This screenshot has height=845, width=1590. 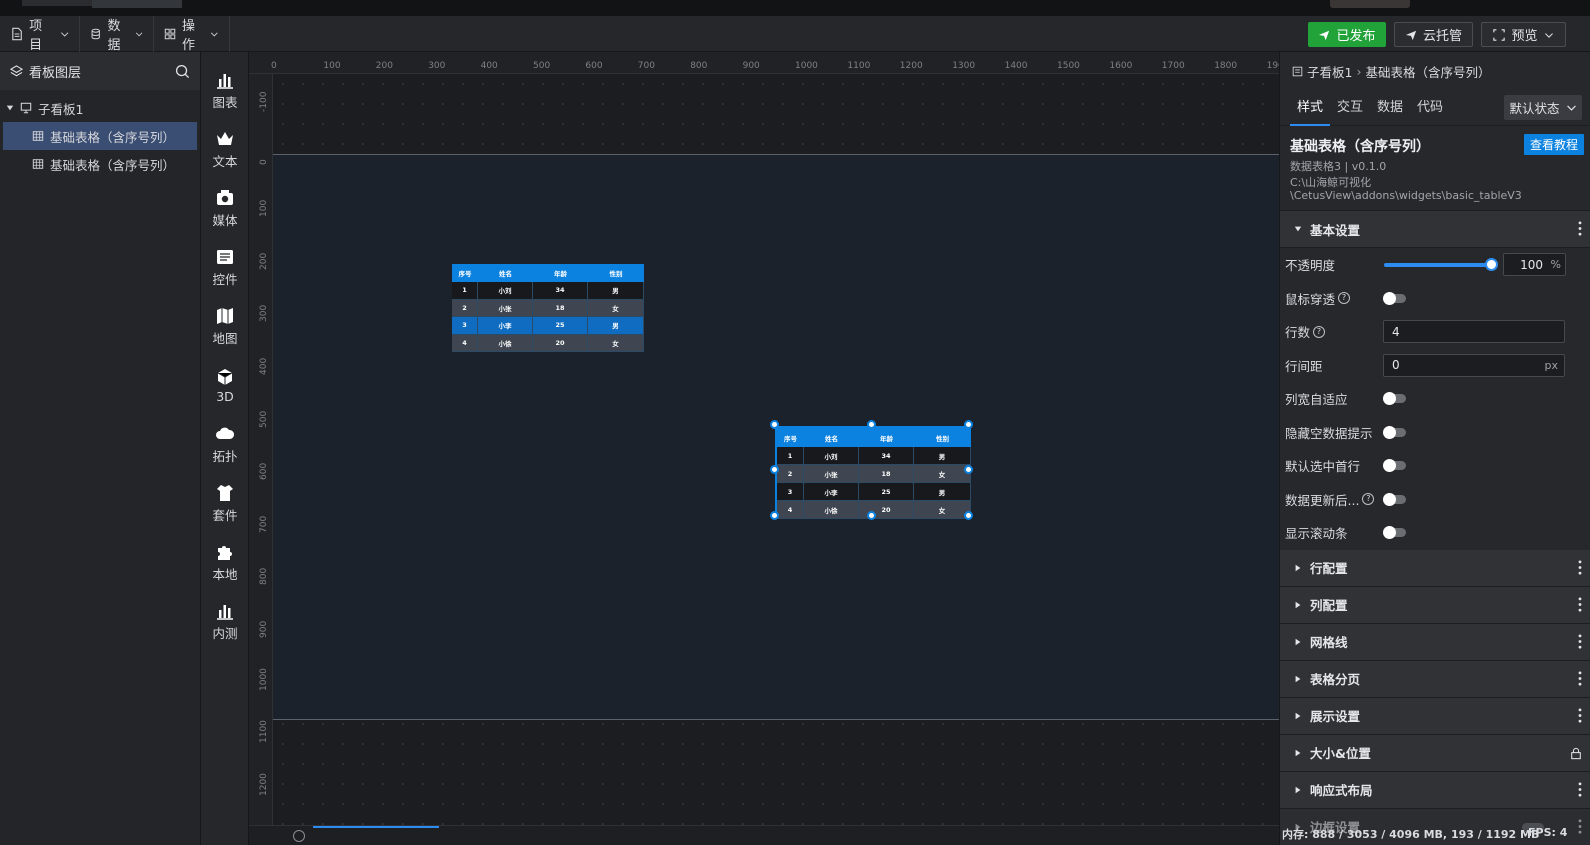 I want to click on widget-path: \CetusView\addons\widgets\basic_tableV3, so click(x=1406, y=195).